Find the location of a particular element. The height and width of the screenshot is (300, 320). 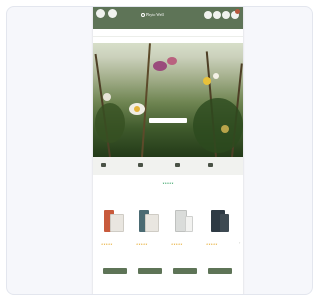

rating-strip: ★★★★★ is located at coordinates (168, 184).